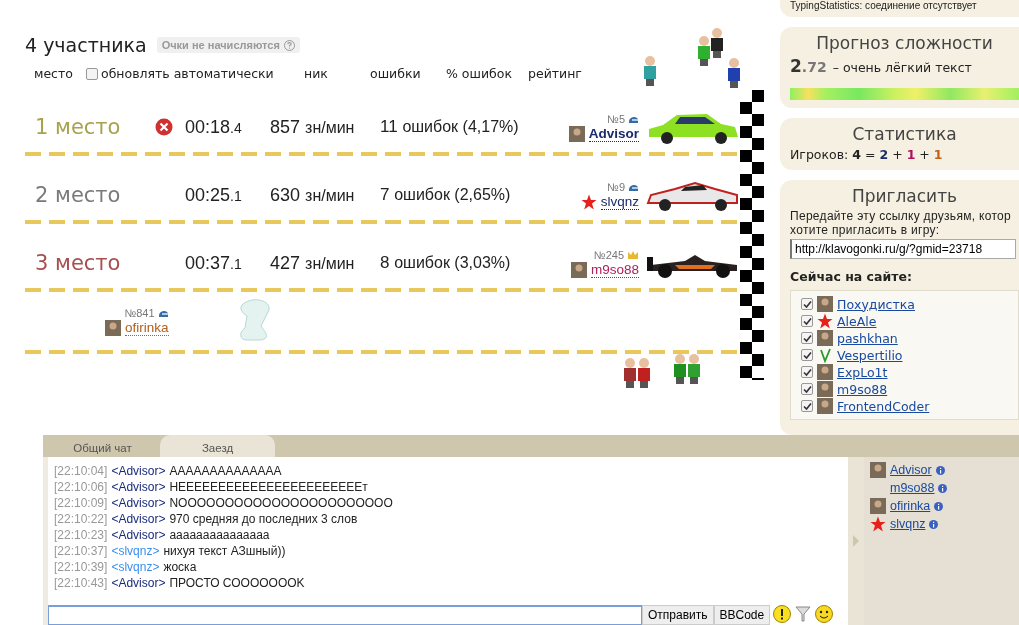 This screenshot has height=625, width=1019. Describe the element at coordinates (217, 446) in the screenshot. I see `chat-tab: Заезд` at that location.